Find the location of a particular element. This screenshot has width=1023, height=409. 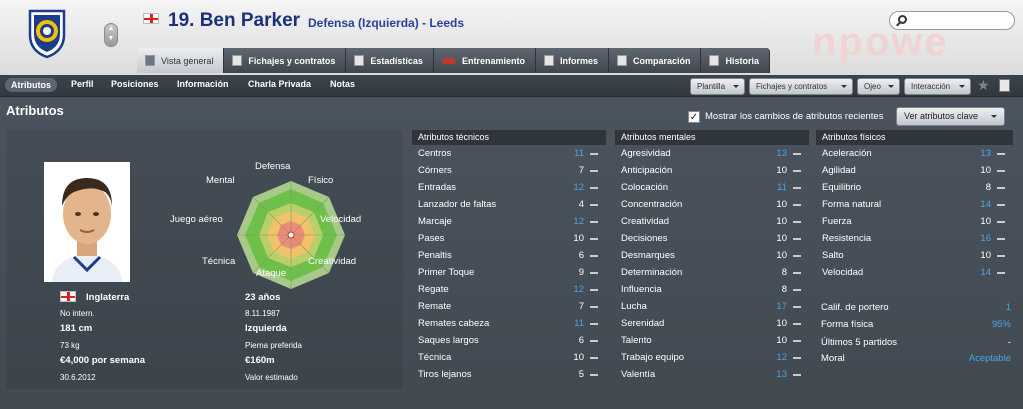

attribute-row: Trabajo equipo 12 is located at coordinates (712, 357).